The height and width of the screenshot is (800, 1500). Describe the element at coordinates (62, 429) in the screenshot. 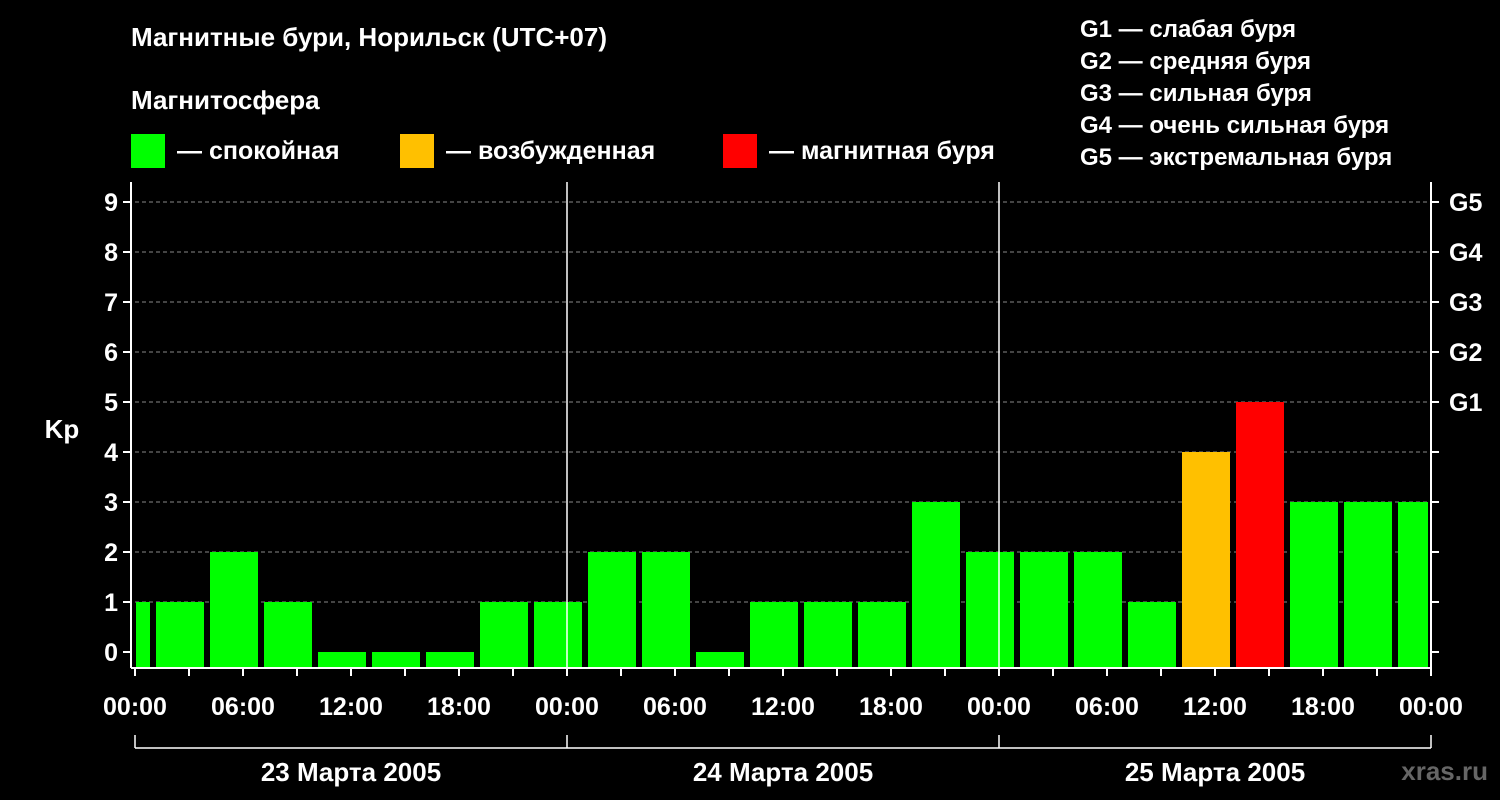

I see `y-axis-label: Kp` at that location.